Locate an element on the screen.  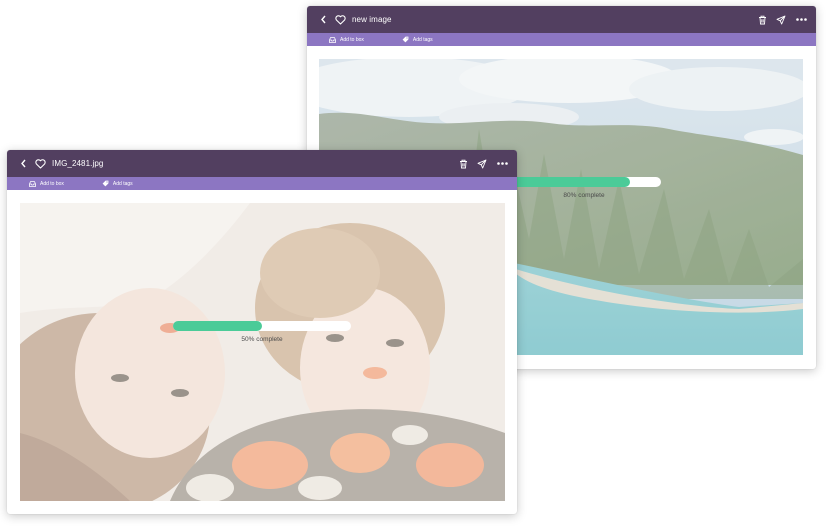
progress-label: 80% complete is located at coordinates (584, 195).